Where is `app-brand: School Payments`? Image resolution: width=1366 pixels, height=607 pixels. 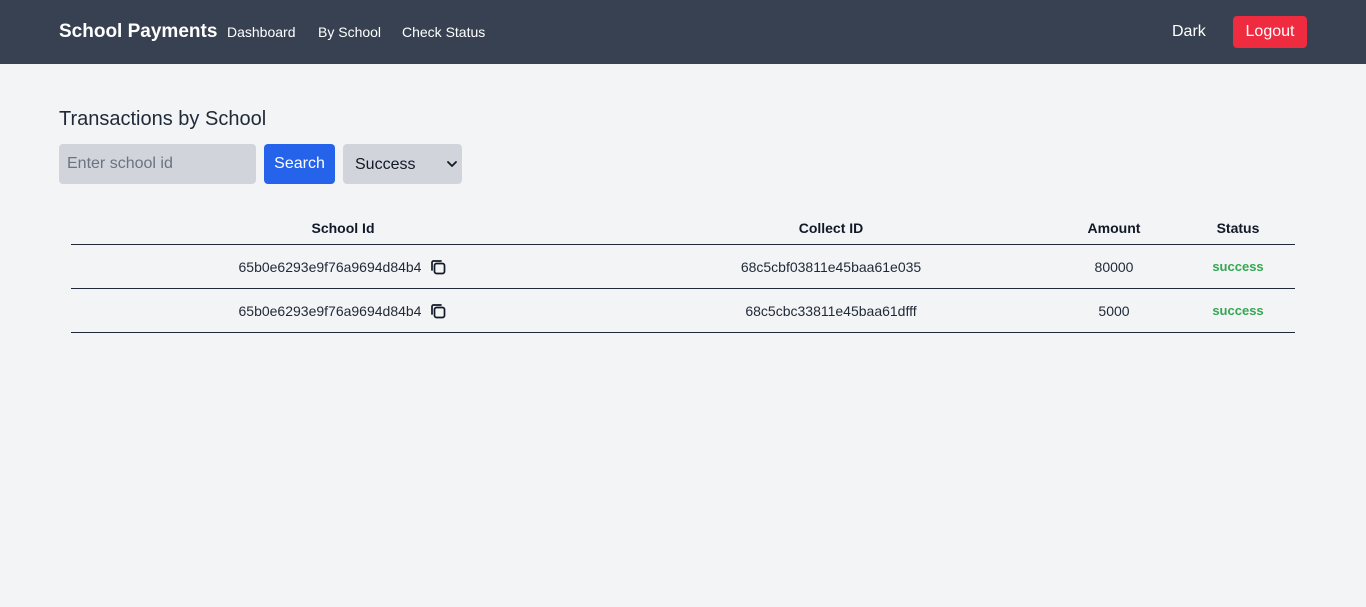
app-brand: School Payments is located at coordinates (138, 32).